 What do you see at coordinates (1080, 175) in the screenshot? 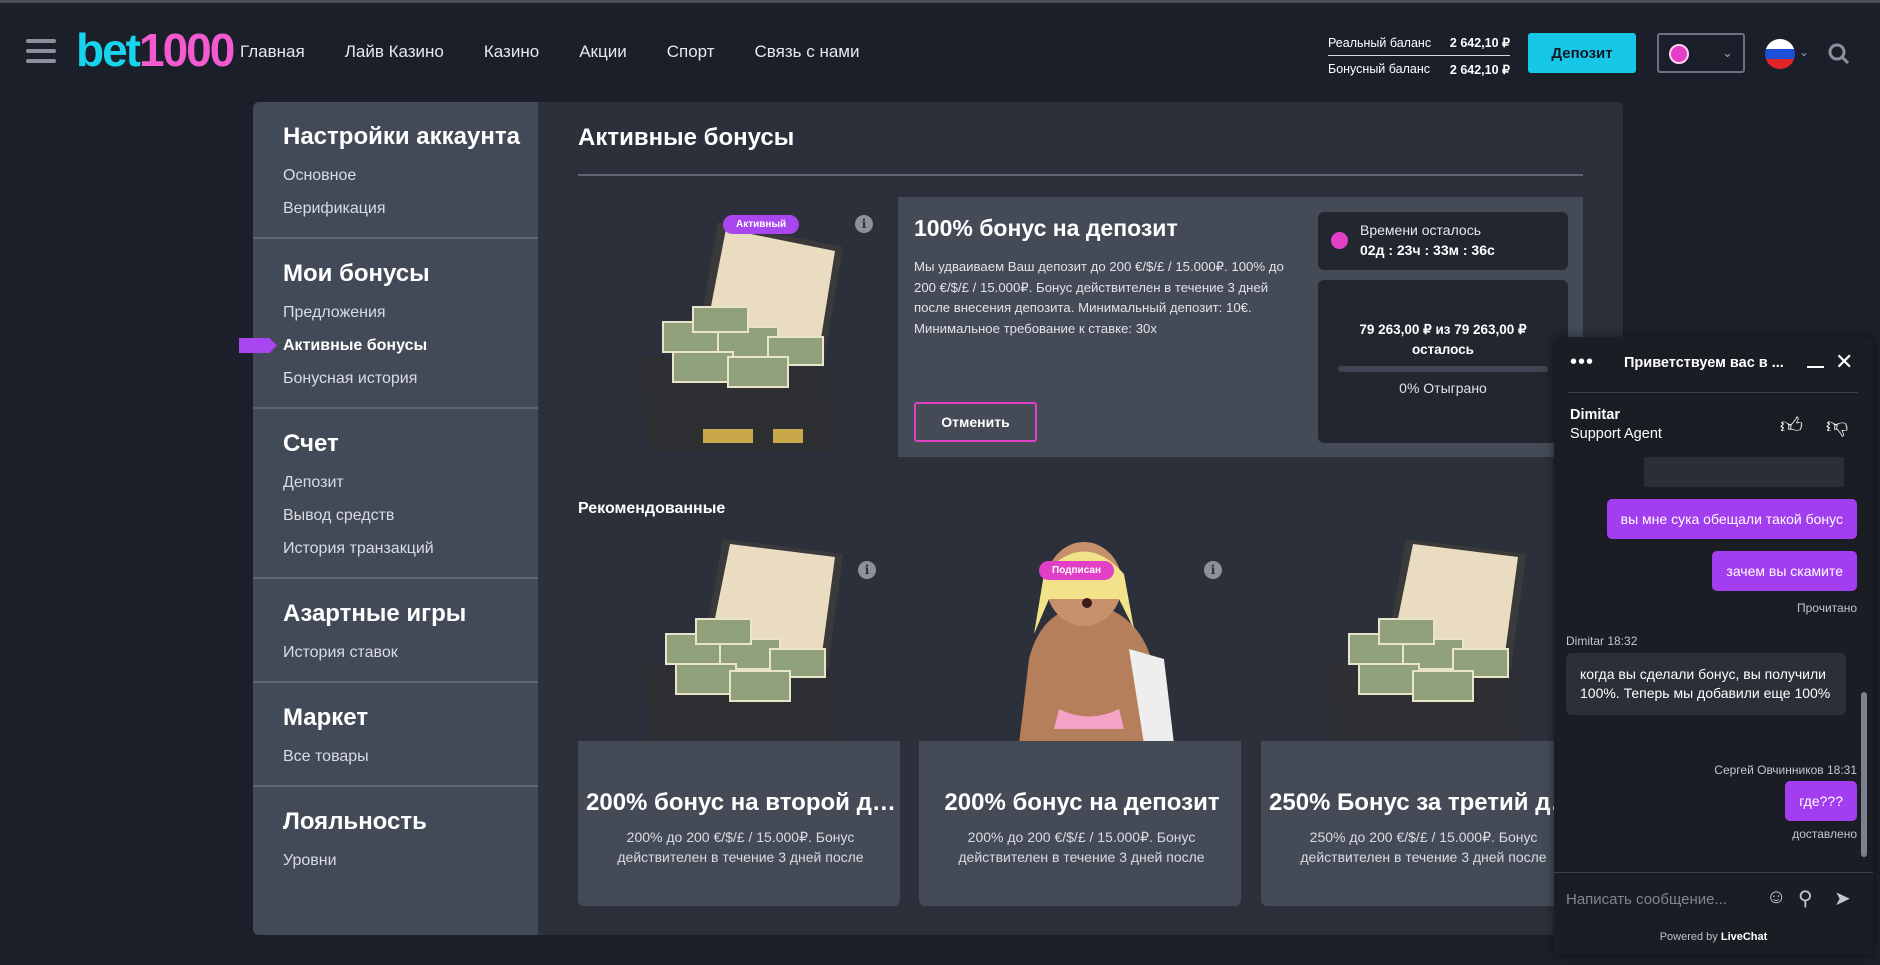
I see `divider` at bounding box center [1080, 175].